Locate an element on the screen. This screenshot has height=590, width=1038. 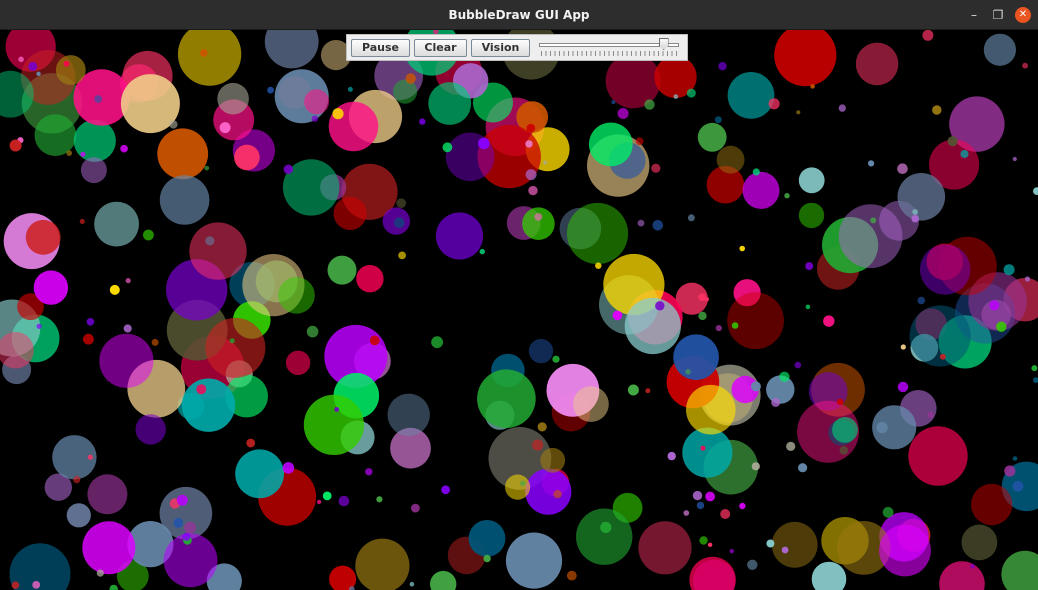
pause-button: Pause is located at coordinates (380, 48).